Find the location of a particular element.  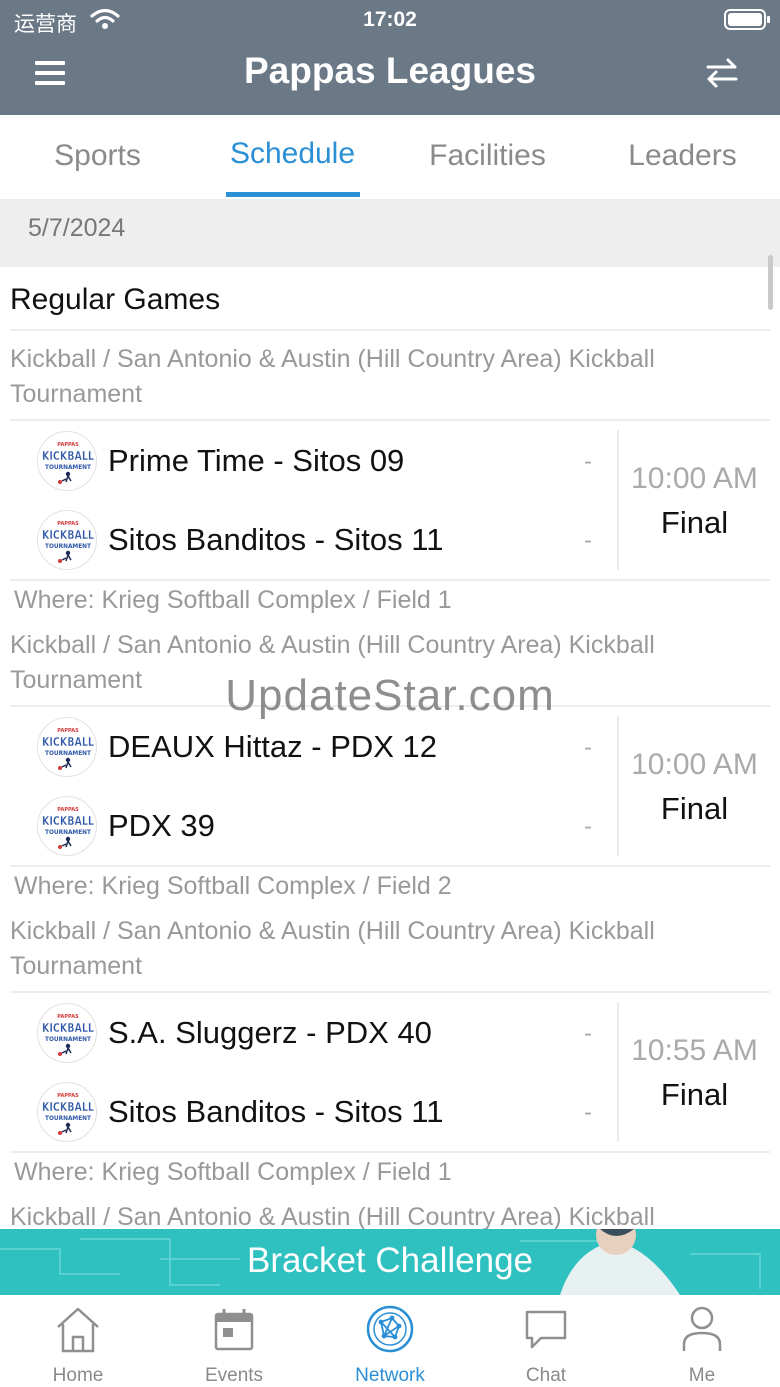

tabbar-label: Network is located at coordinates (390, 1375).